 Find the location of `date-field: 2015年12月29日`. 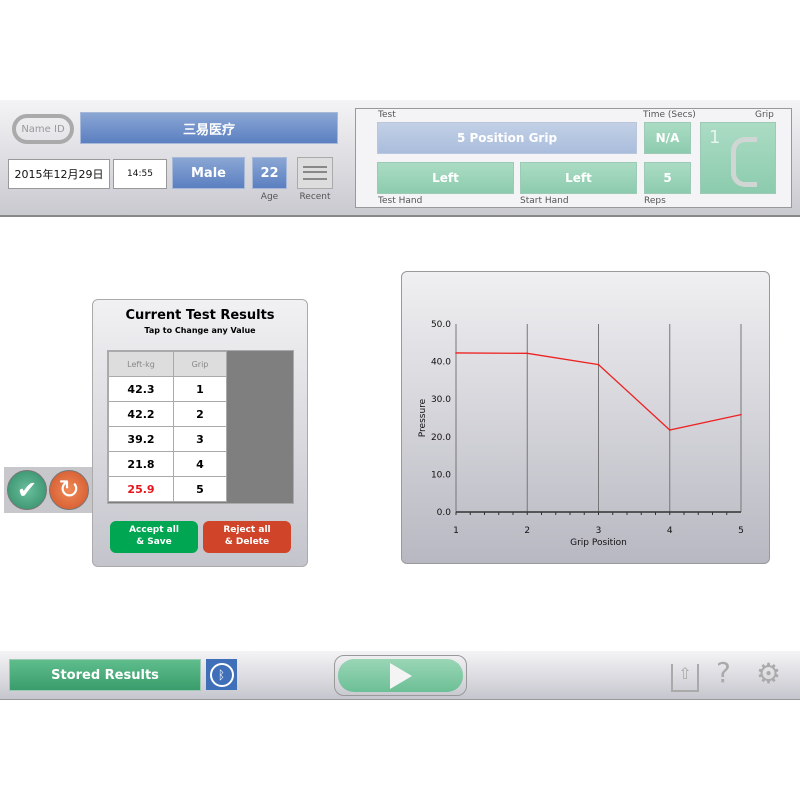

date-field: 2015年12月29日 is located at coordinates (59, 174).